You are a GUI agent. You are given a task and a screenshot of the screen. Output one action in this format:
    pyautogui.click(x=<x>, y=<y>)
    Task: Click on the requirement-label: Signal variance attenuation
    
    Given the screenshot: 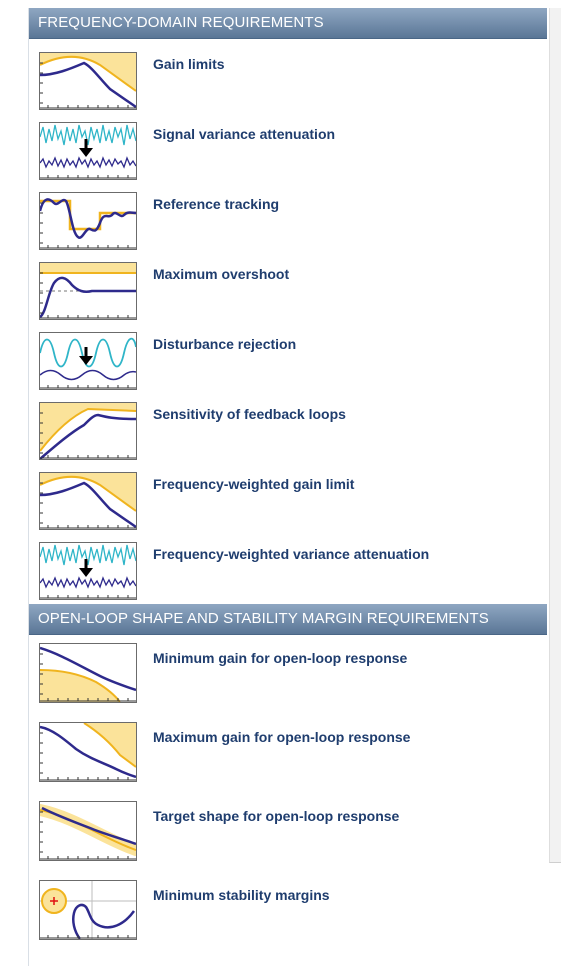 What is the action you would take?
    pyautogui.click(x=244, y=134)
    